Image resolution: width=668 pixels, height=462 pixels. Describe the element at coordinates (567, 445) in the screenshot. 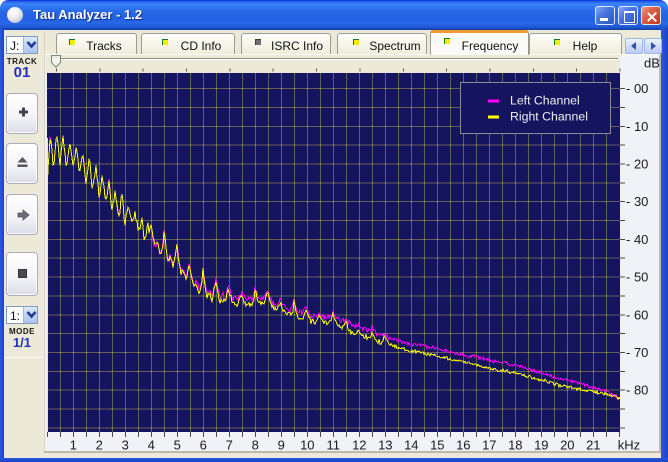

I see `svg-text: 20` at that location.